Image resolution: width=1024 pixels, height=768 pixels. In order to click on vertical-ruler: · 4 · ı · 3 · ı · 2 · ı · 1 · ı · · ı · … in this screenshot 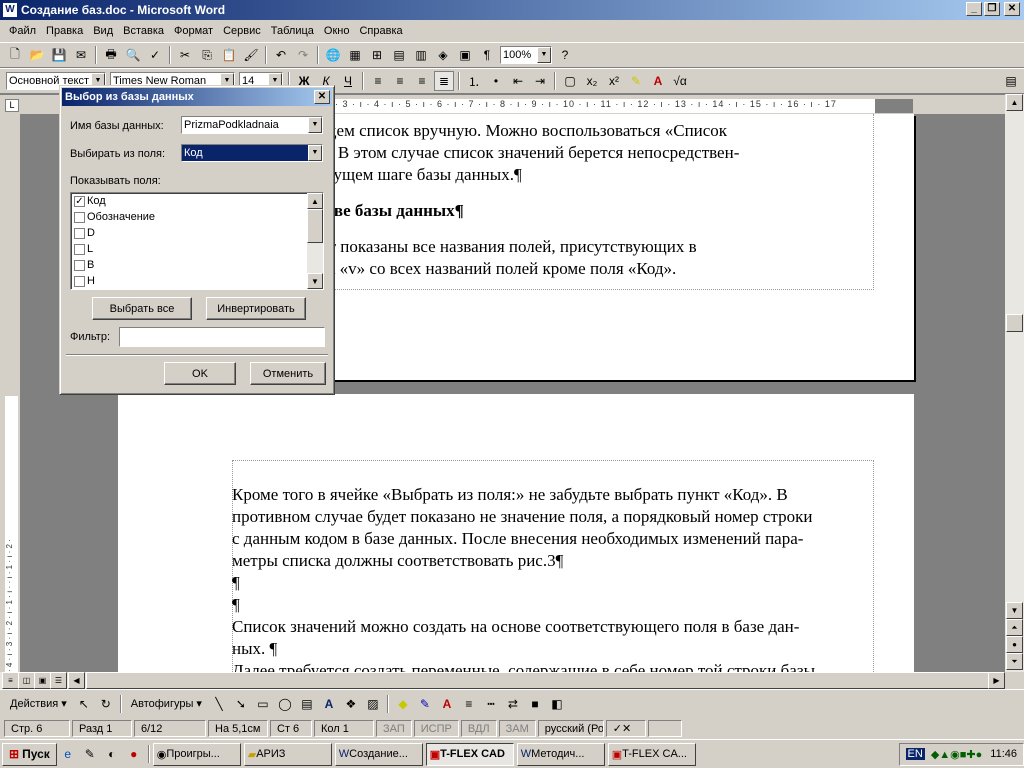, I will do `click(10, 393)`.